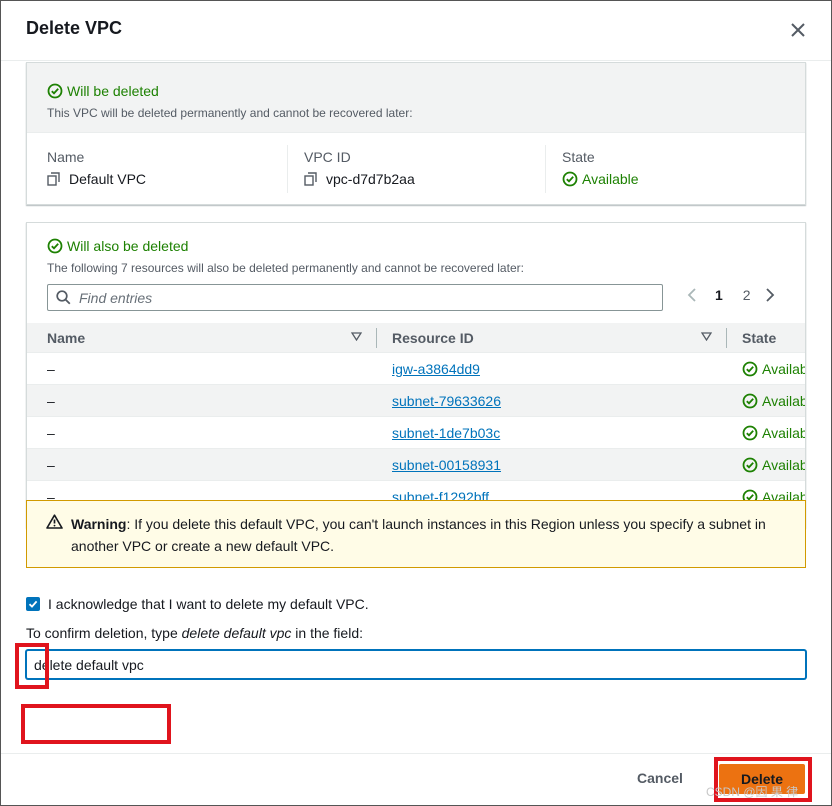  I want to click on confirm-deletion-input, so click(416, 664).